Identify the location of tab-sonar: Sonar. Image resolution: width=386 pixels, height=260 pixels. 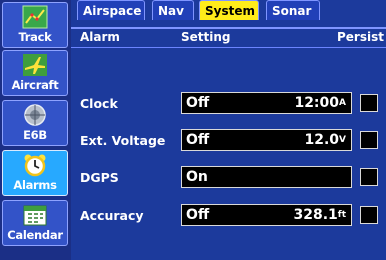
(293, 10).